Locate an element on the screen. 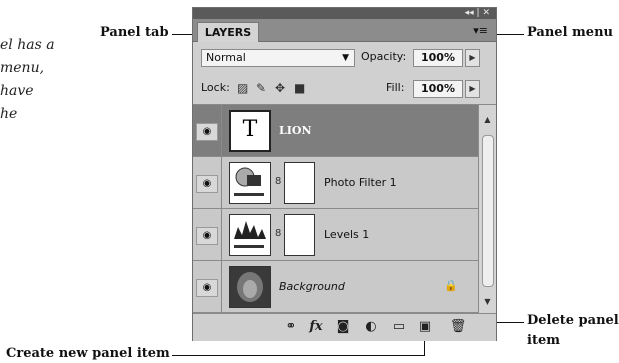  layer-mask-icon: ◙ is located at coordinates (343, 327).